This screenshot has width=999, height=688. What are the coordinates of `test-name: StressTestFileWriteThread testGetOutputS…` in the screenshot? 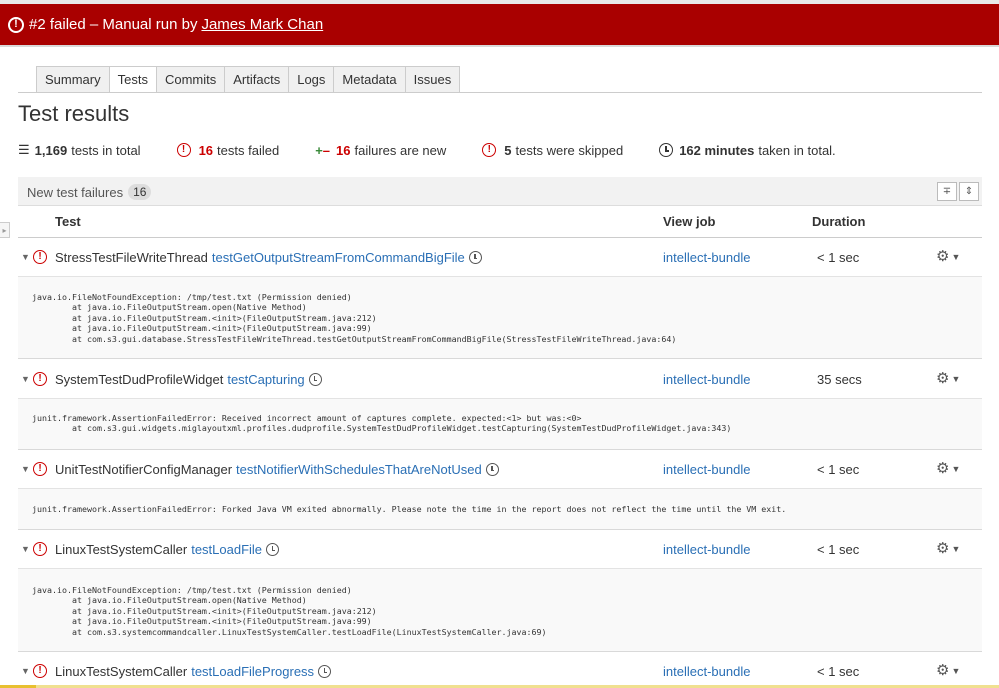 It's located at (268, 257).